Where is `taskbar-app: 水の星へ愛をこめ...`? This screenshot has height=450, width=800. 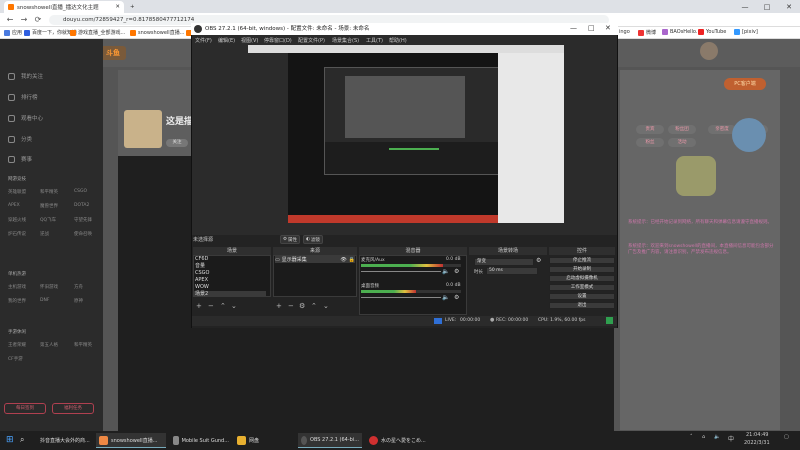 taskbar-app: 水の星へ愛をこめ... is located at coordinates (400, 440).